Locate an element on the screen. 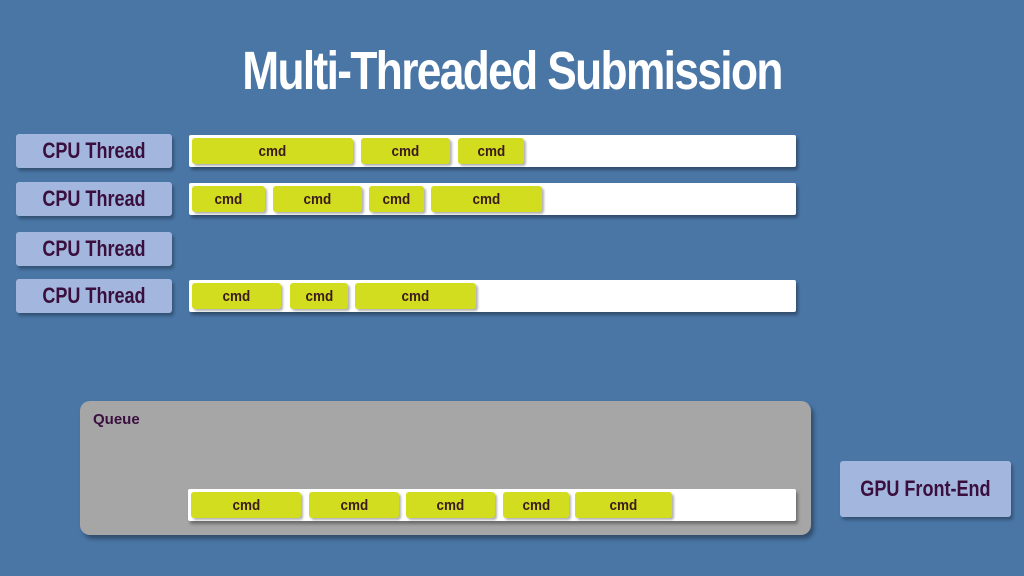 The height and width of the screenshot is (576, 1024). gpu-front-end-label: GPU Front-End is located at coordinates (925, 488).